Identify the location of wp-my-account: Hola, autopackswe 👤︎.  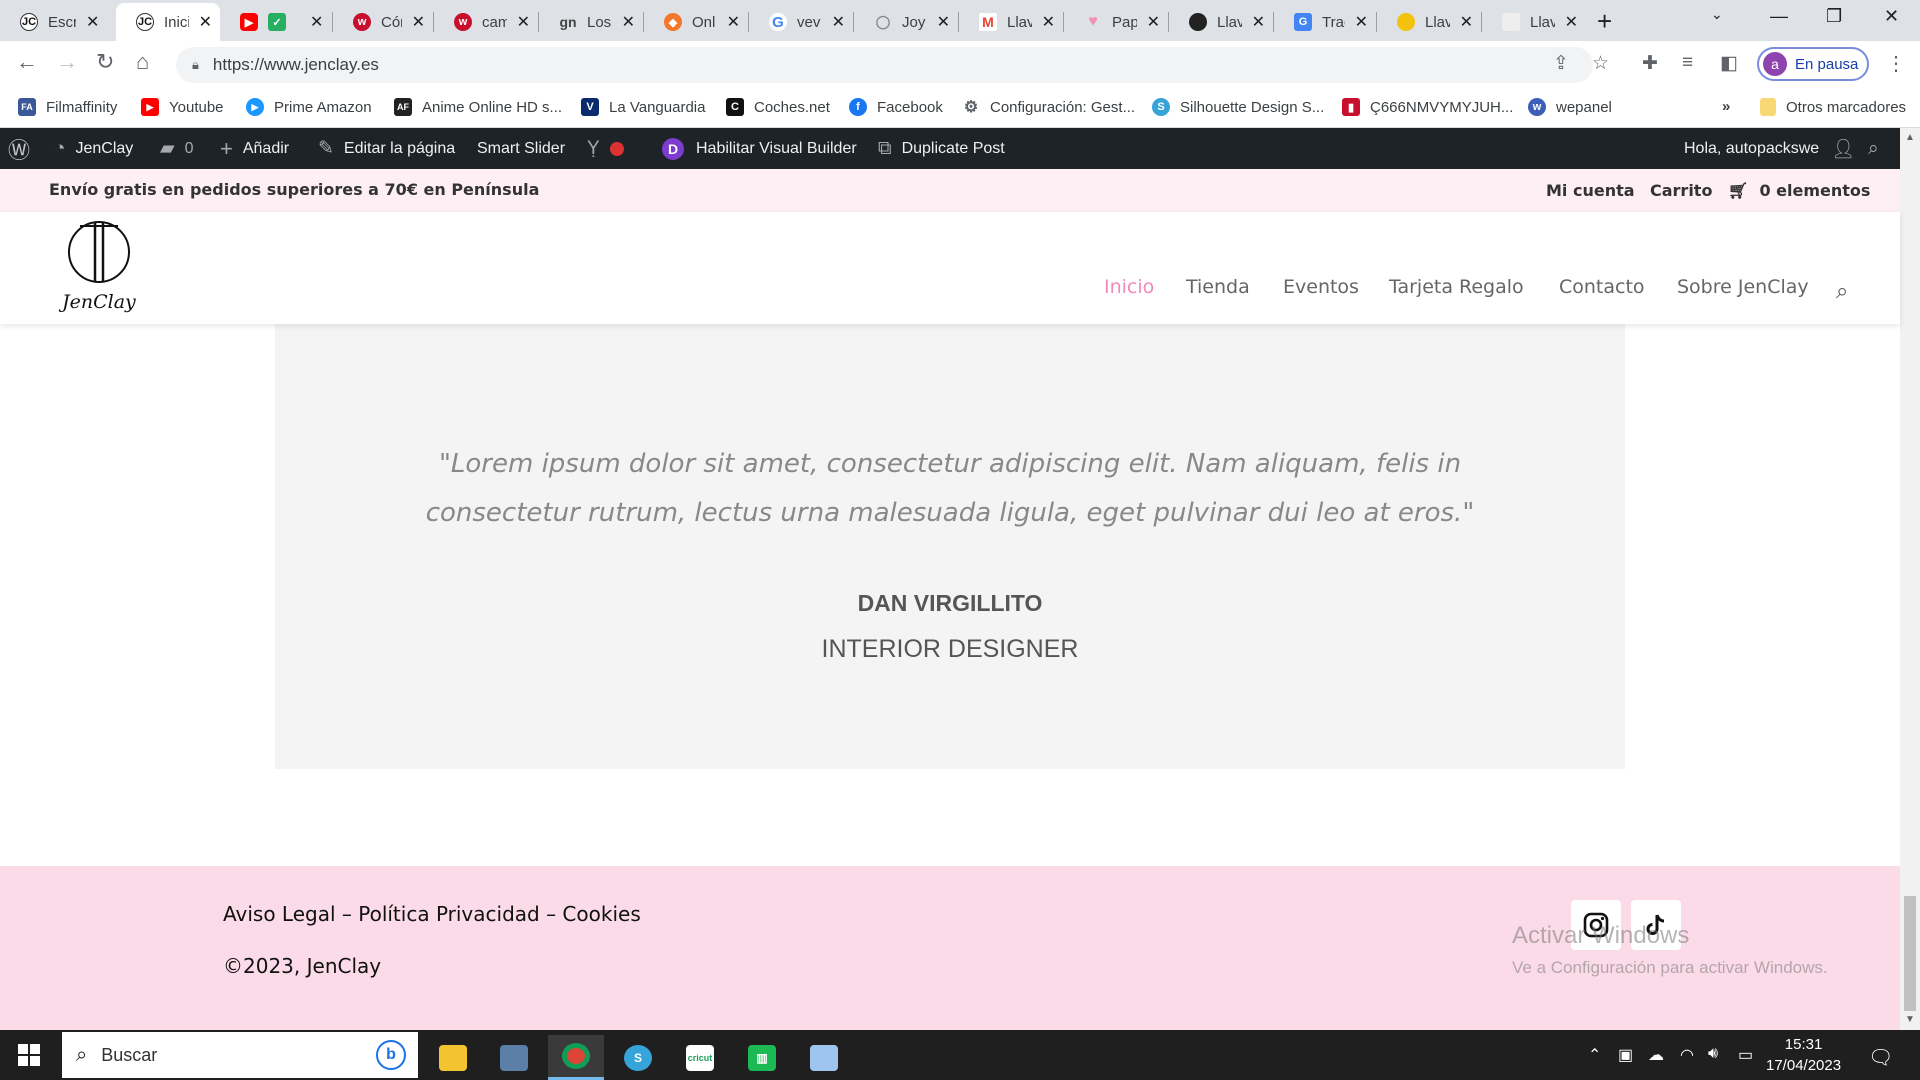
(1769, 148).